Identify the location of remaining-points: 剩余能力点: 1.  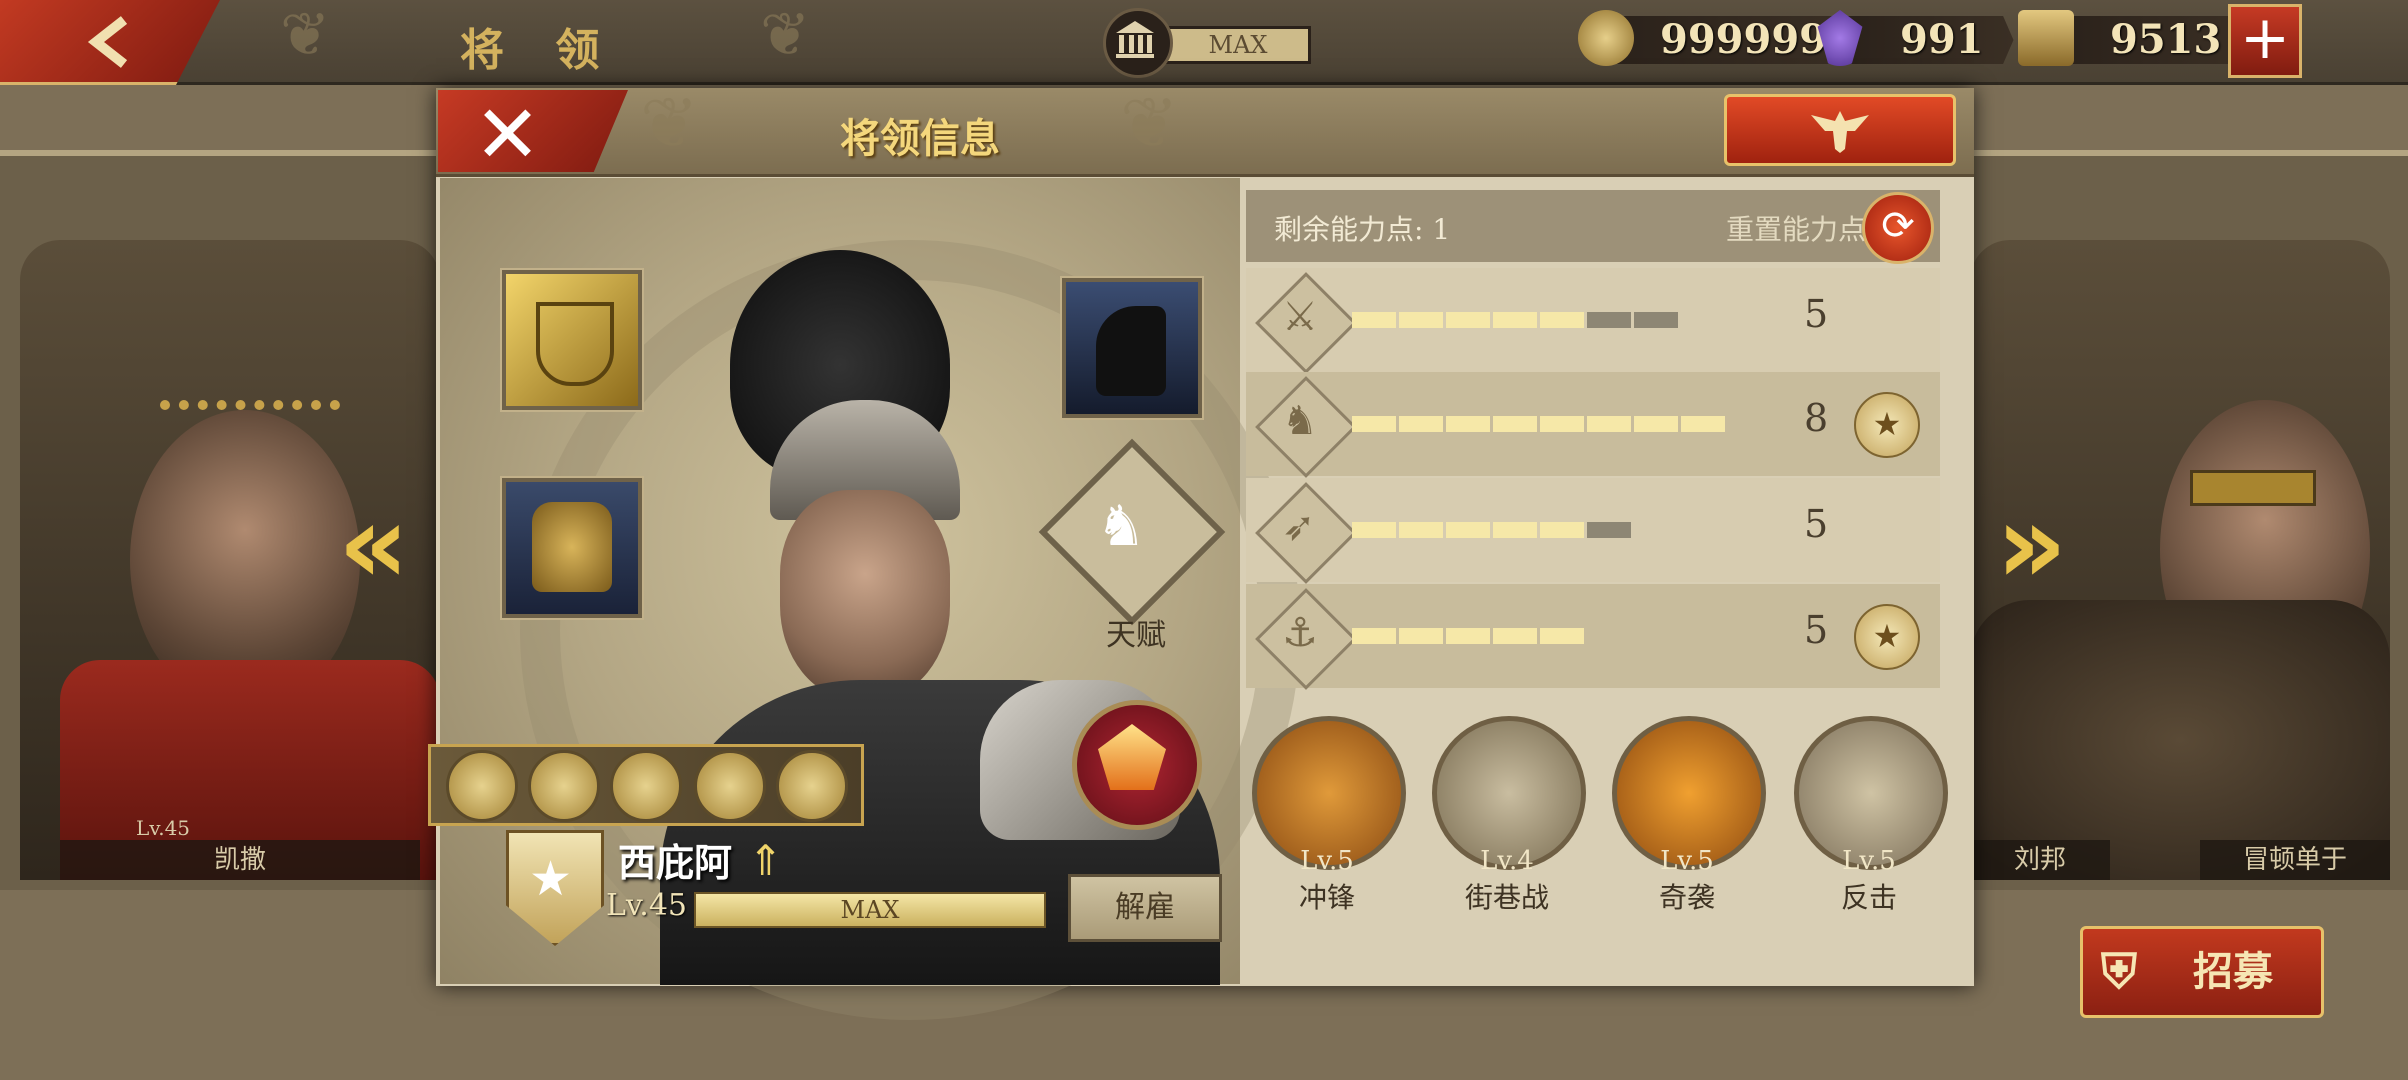
(1362, 229).